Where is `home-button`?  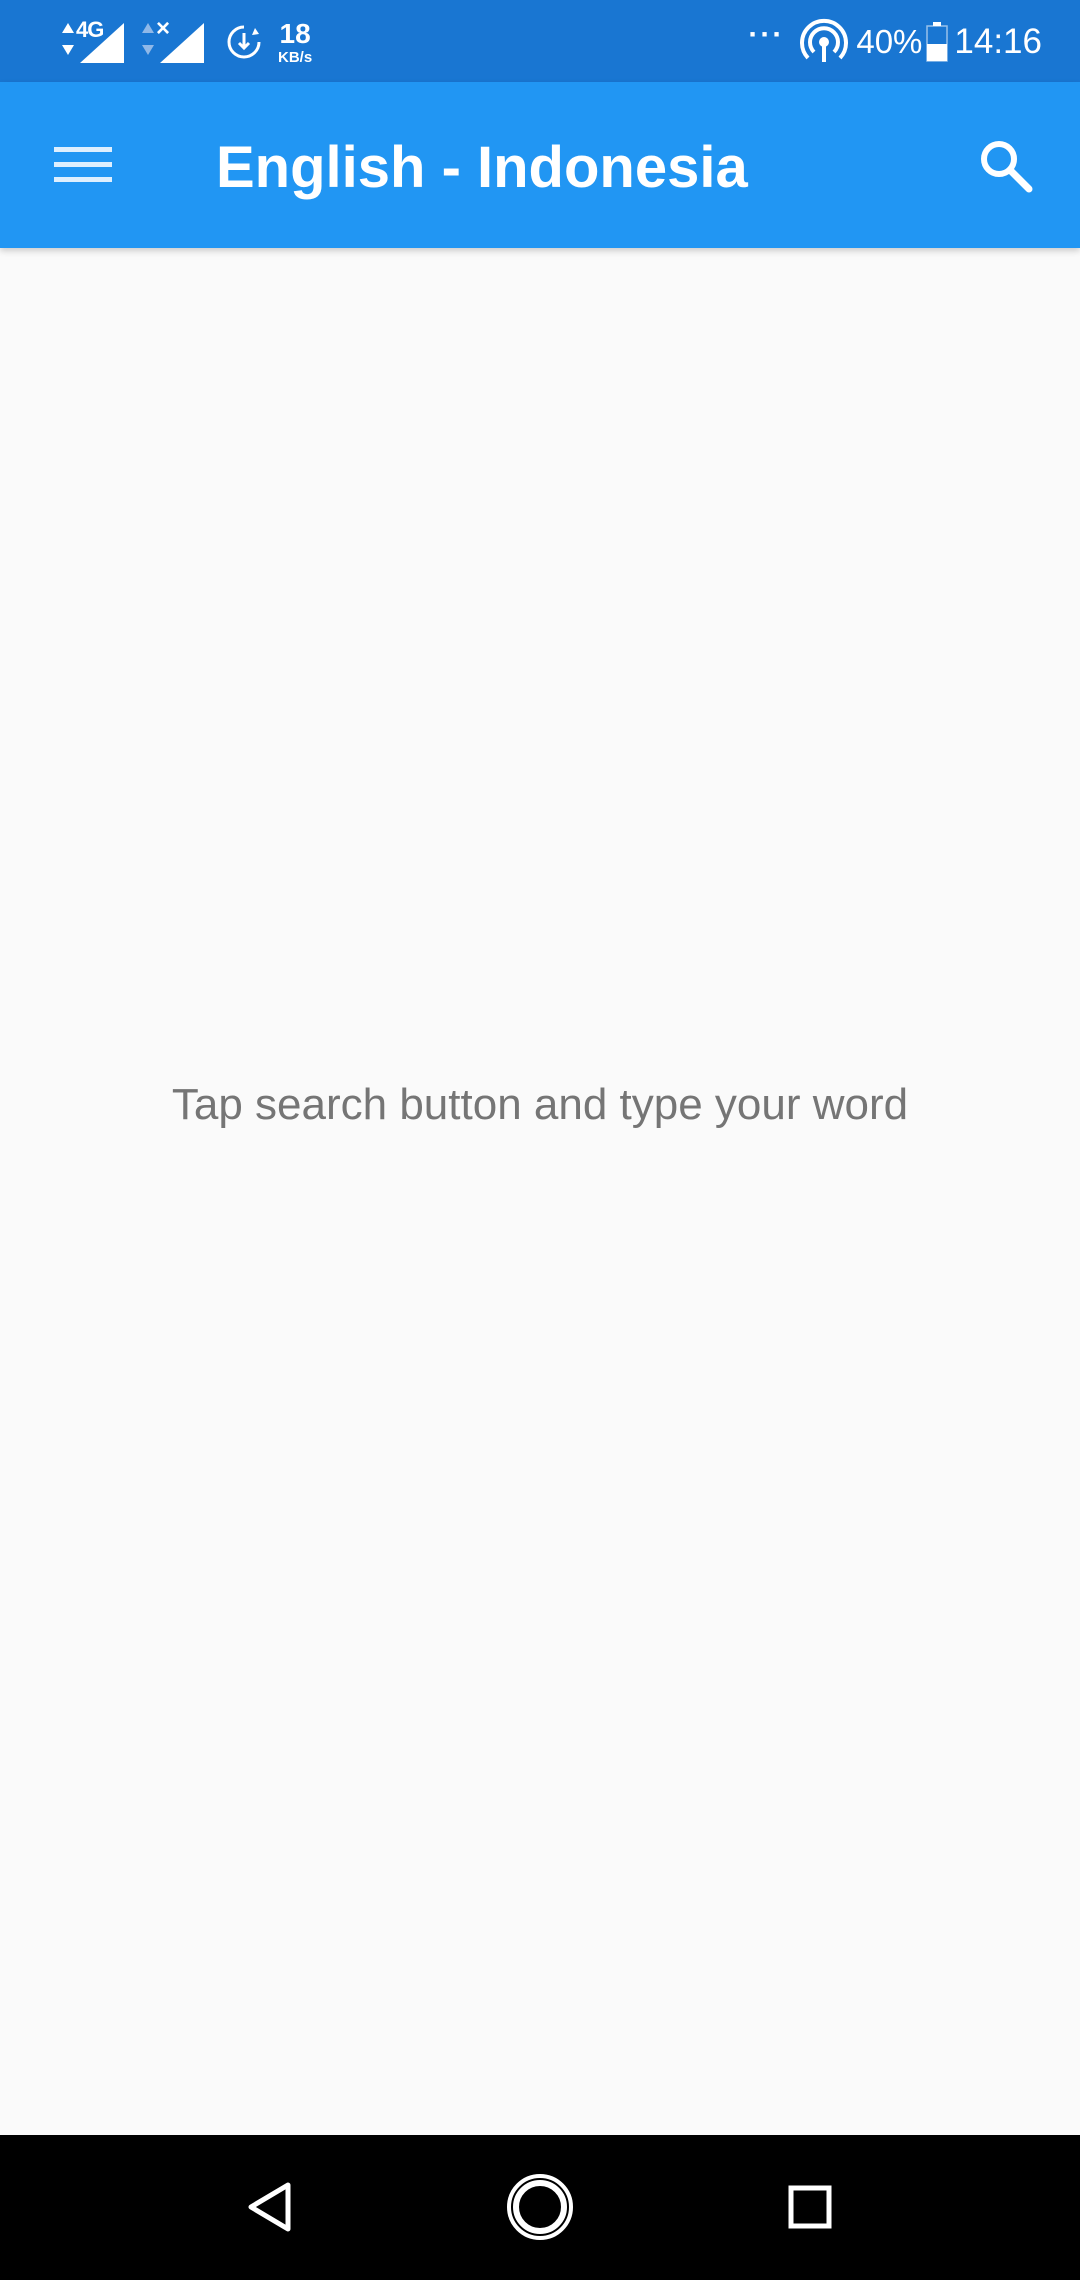 home-button is located at coordinates (540, 2207).